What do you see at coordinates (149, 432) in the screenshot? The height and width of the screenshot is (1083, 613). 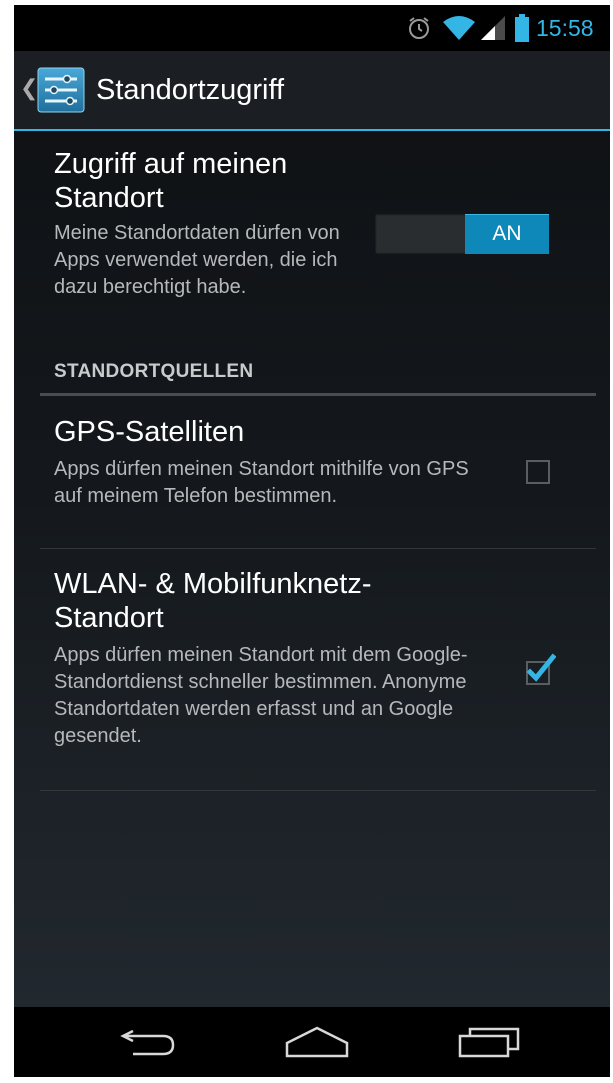 I see `gps-satellites-title: GPS-Satelliten` at bounding box center [149, 432].